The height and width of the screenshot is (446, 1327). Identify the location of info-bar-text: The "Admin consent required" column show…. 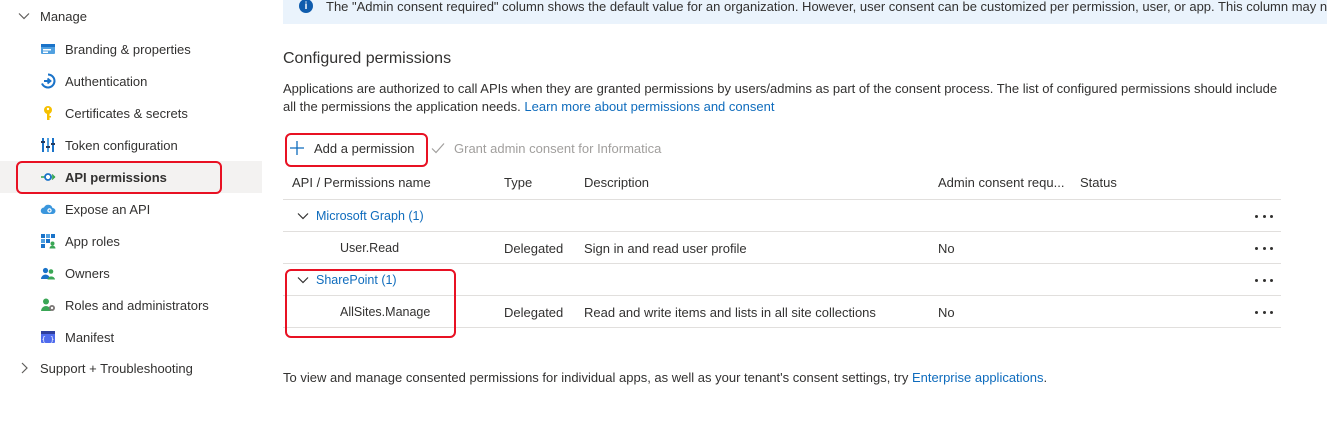
(826, 7).